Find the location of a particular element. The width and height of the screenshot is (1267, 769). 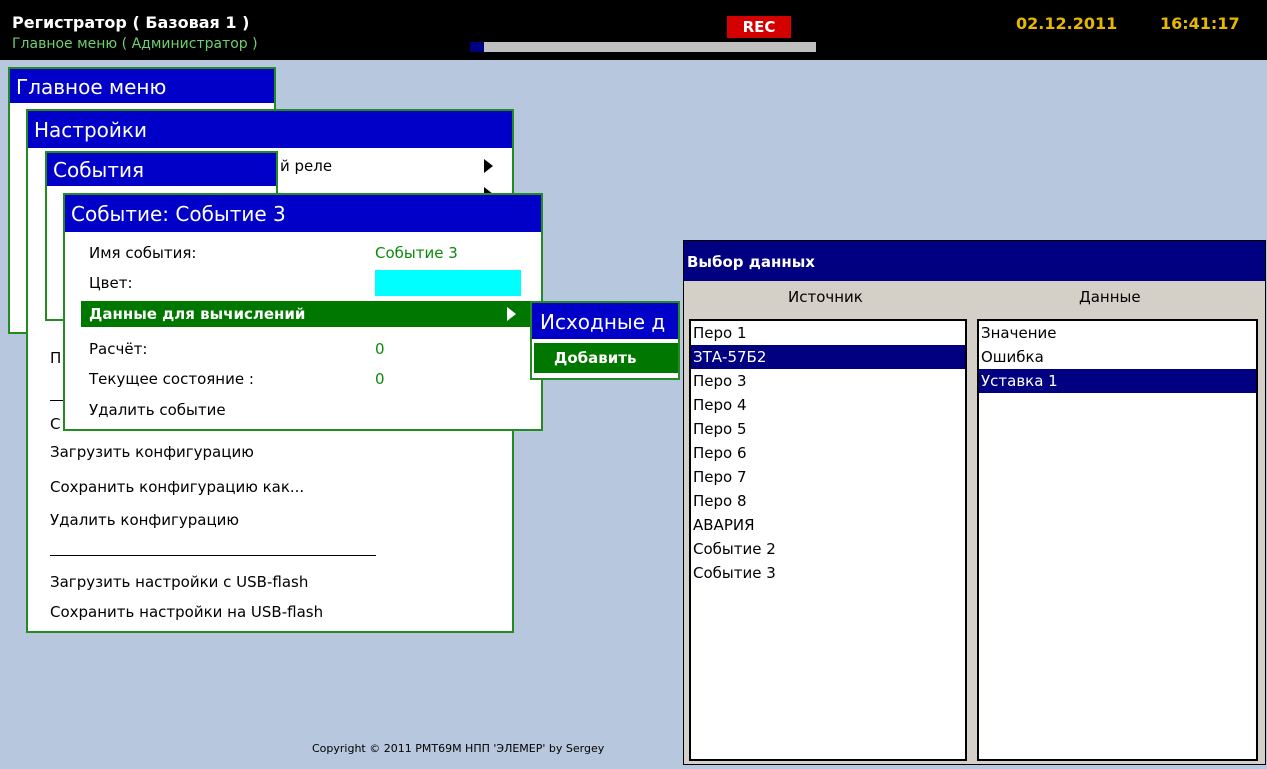

data-listbox: Значение Ошибка Уставка 1 is located at coordinates (1117, 540).